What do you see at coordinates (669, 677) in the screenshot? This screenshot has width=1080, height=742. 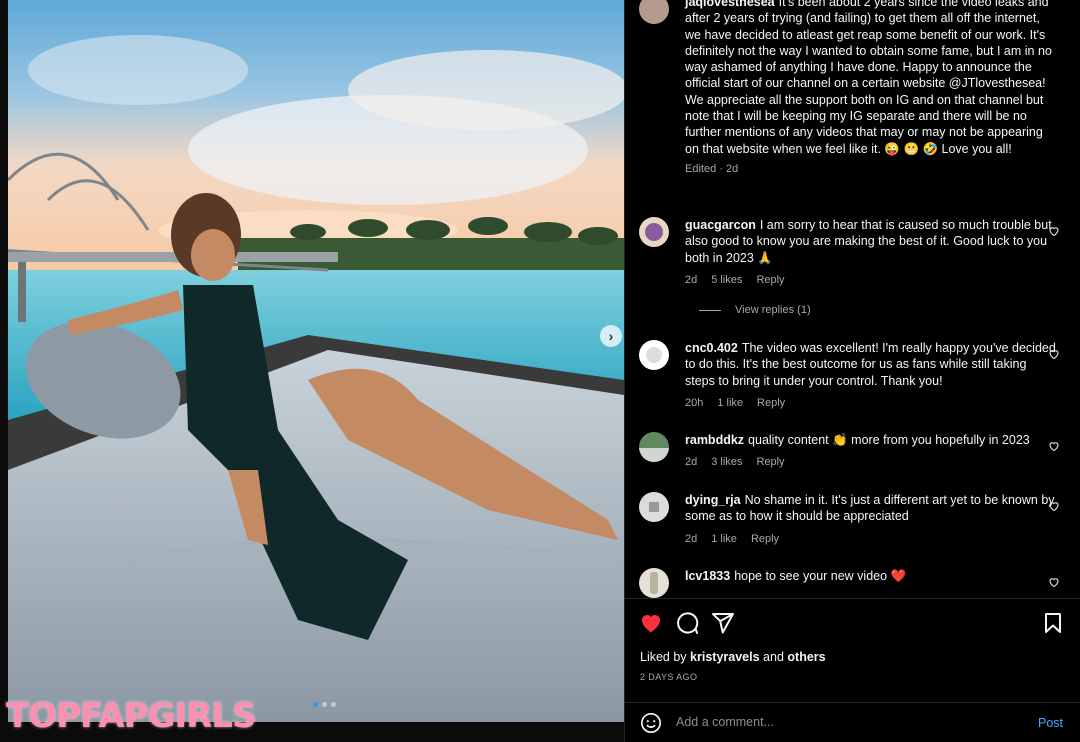 I see `post-date: 2 DAYS AGO` at bounding box center [669, 677].